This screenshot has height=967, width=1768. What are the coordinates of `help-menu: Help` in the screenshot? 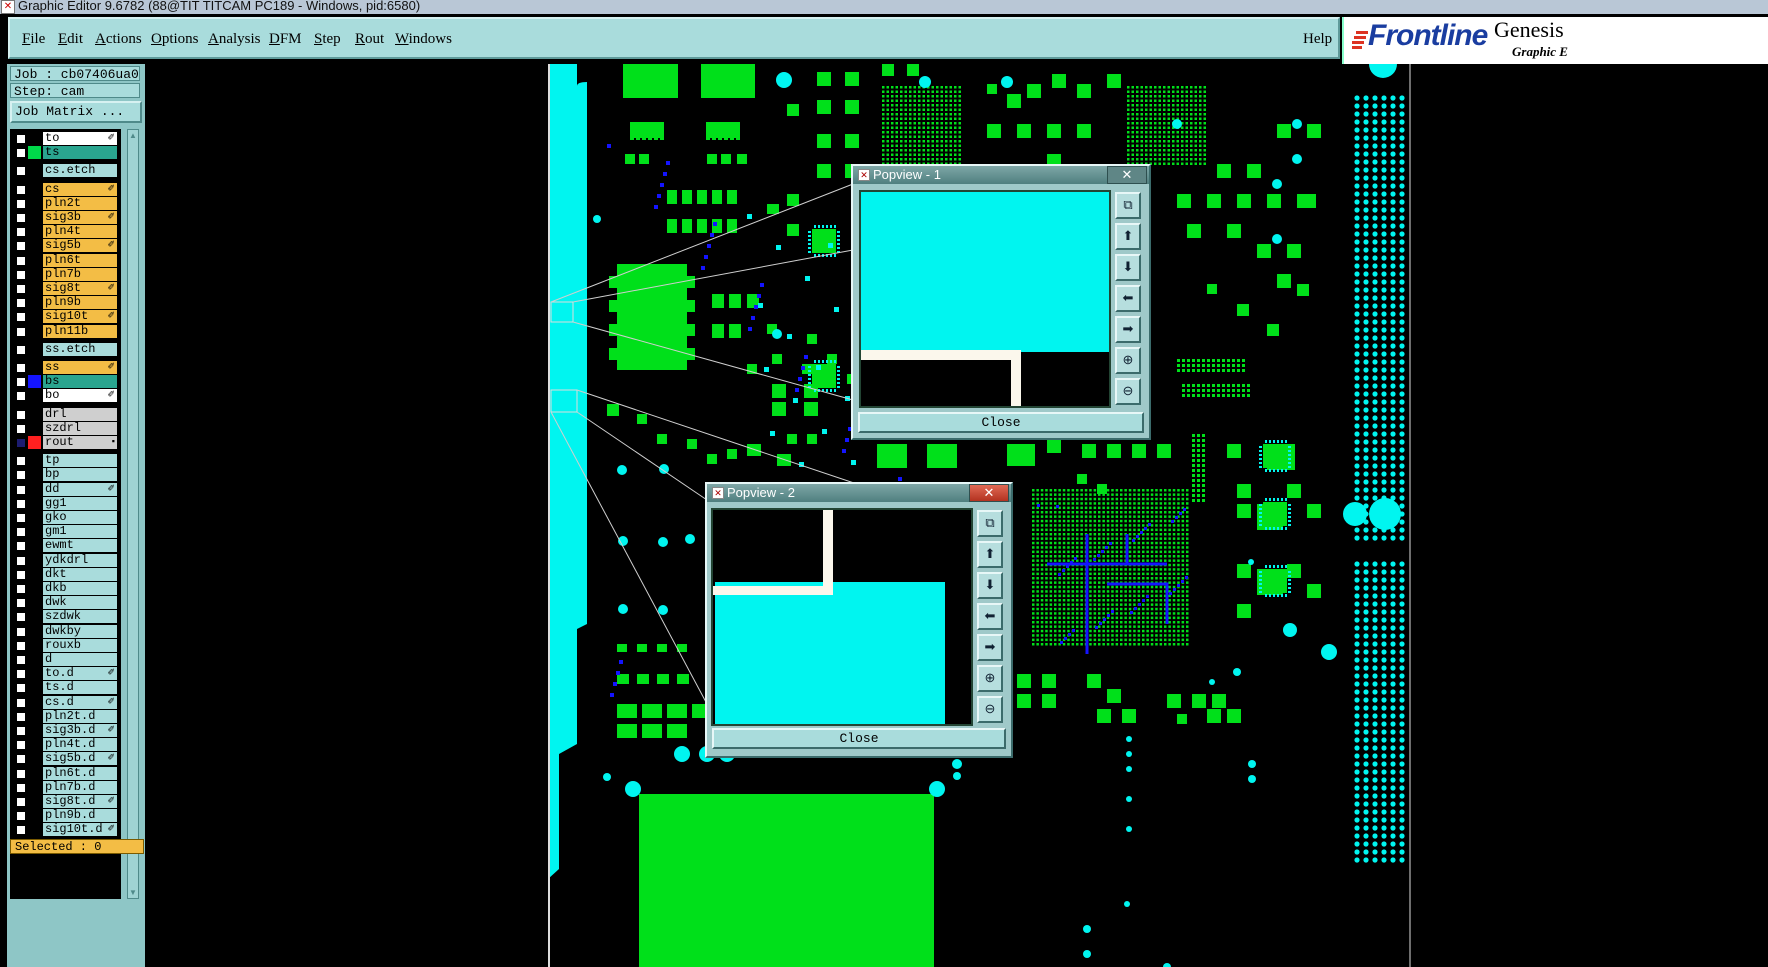 It's located at (1317, 39).